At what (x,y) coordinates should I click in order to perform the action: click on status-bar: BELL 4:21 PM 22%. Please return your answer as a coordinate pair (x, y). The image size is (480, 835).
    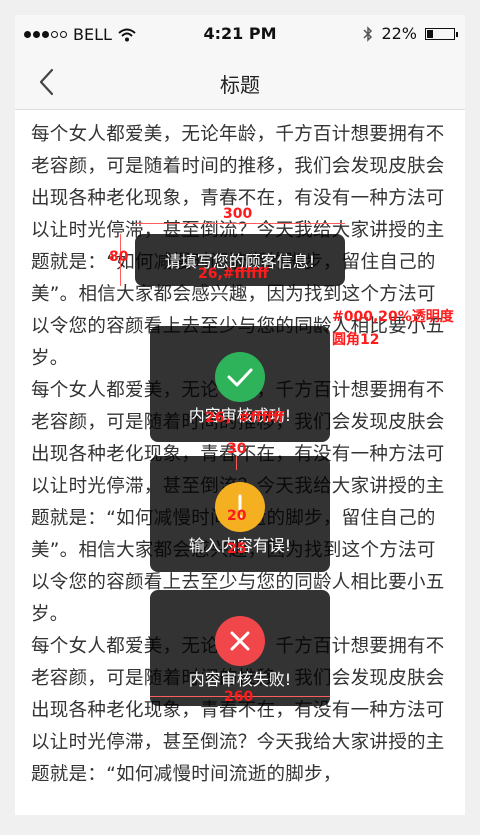
    Looking at the image, I should click on (240, 35).